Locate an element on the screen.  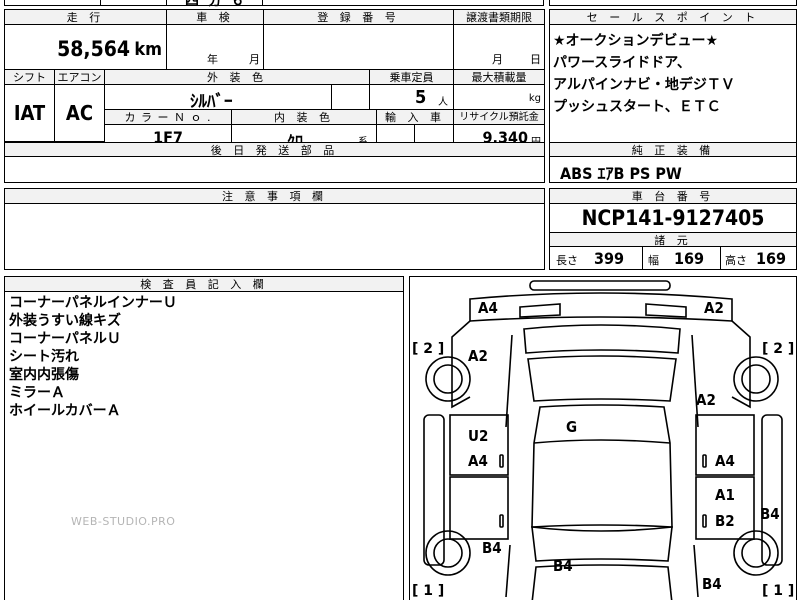
transfer-deadline-cell: 月 日 is located at coordinates (499, 47).